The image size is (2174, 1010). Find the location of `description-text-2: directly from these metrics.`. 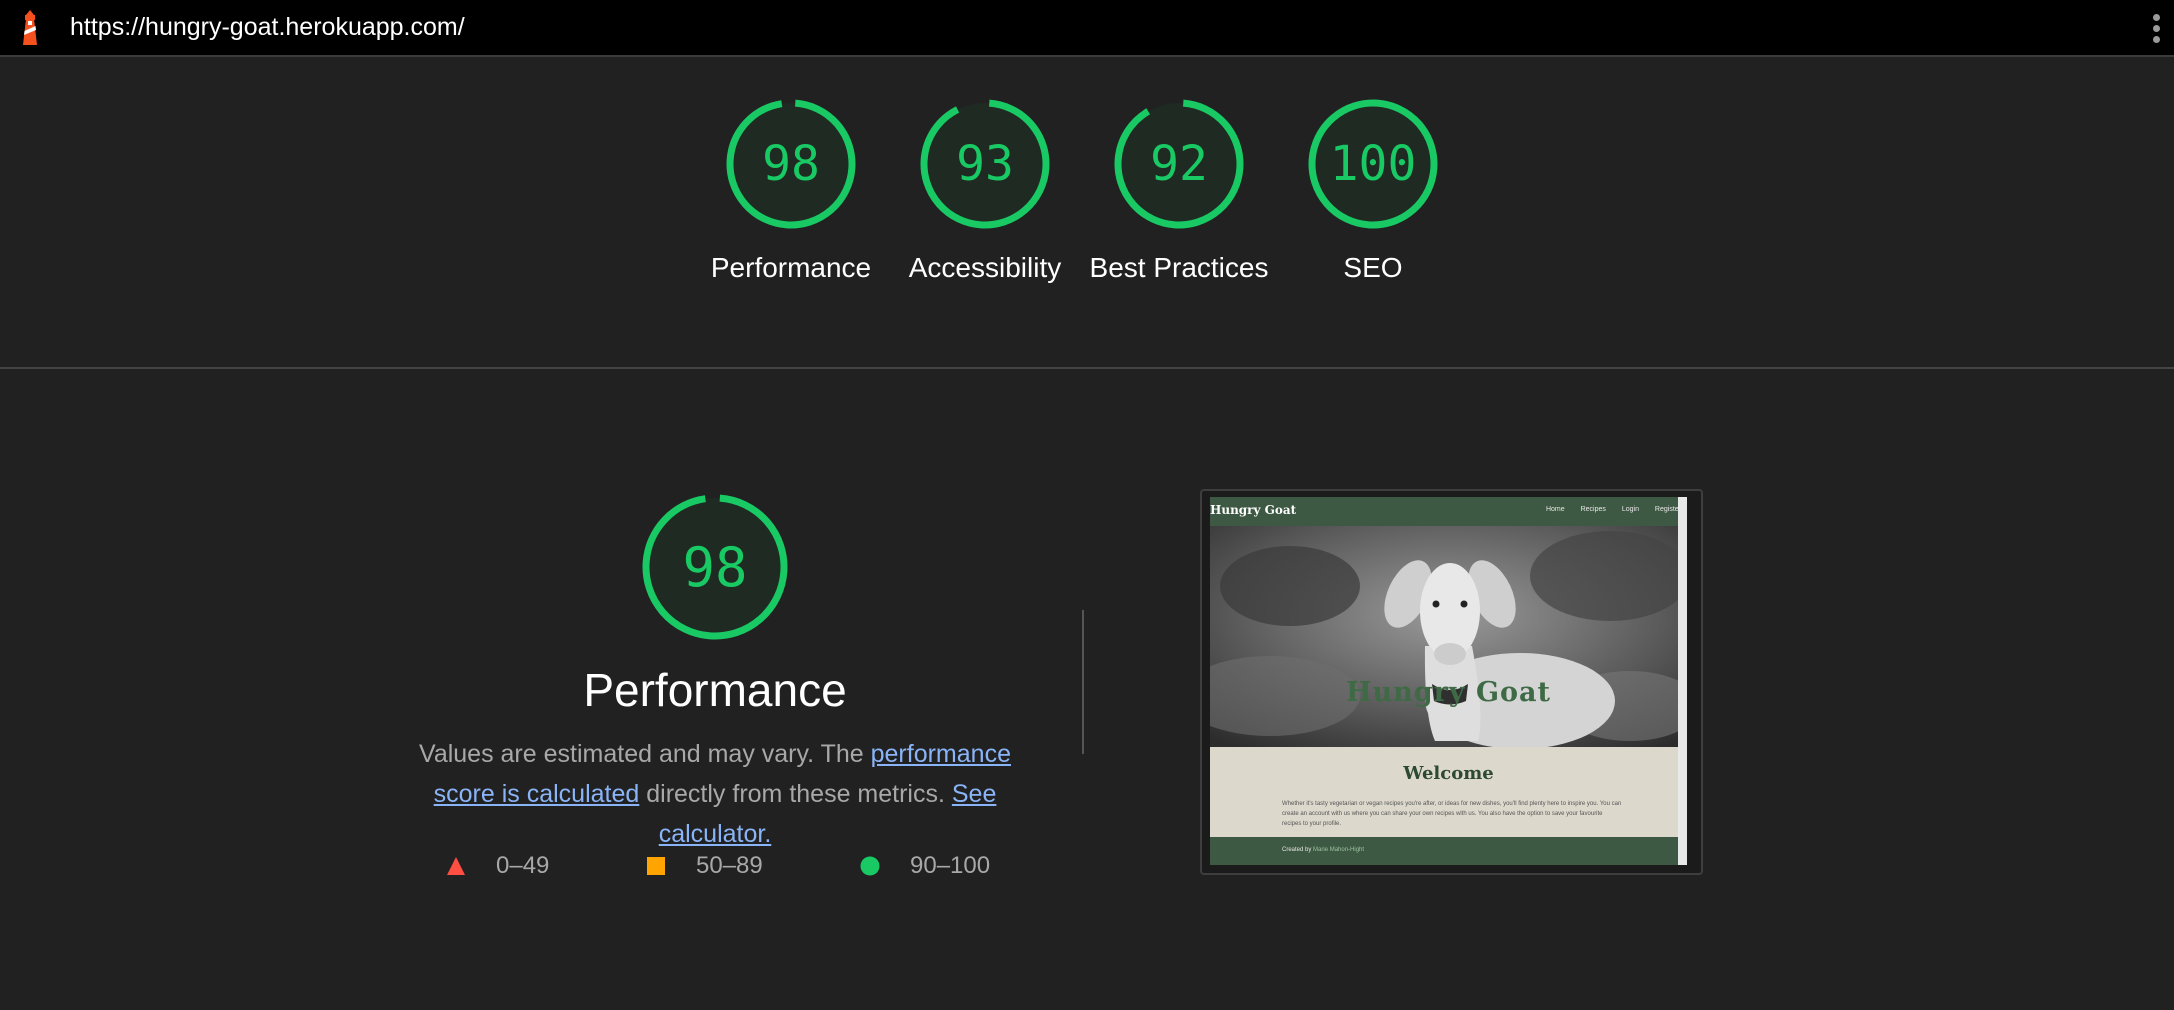

description-text-2: directly from these metrics. is located at coordinates (795, 794).